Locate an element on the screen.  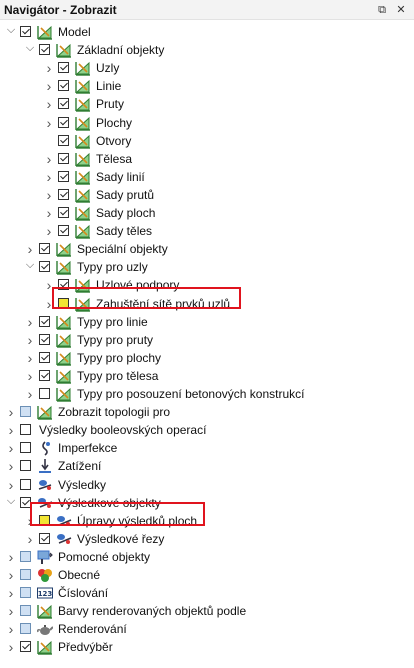
tree-item-zahusteni-site-prvku-uzlu: › Zahuštění sítě prvků uzlů is located at coordinates (207, 304).